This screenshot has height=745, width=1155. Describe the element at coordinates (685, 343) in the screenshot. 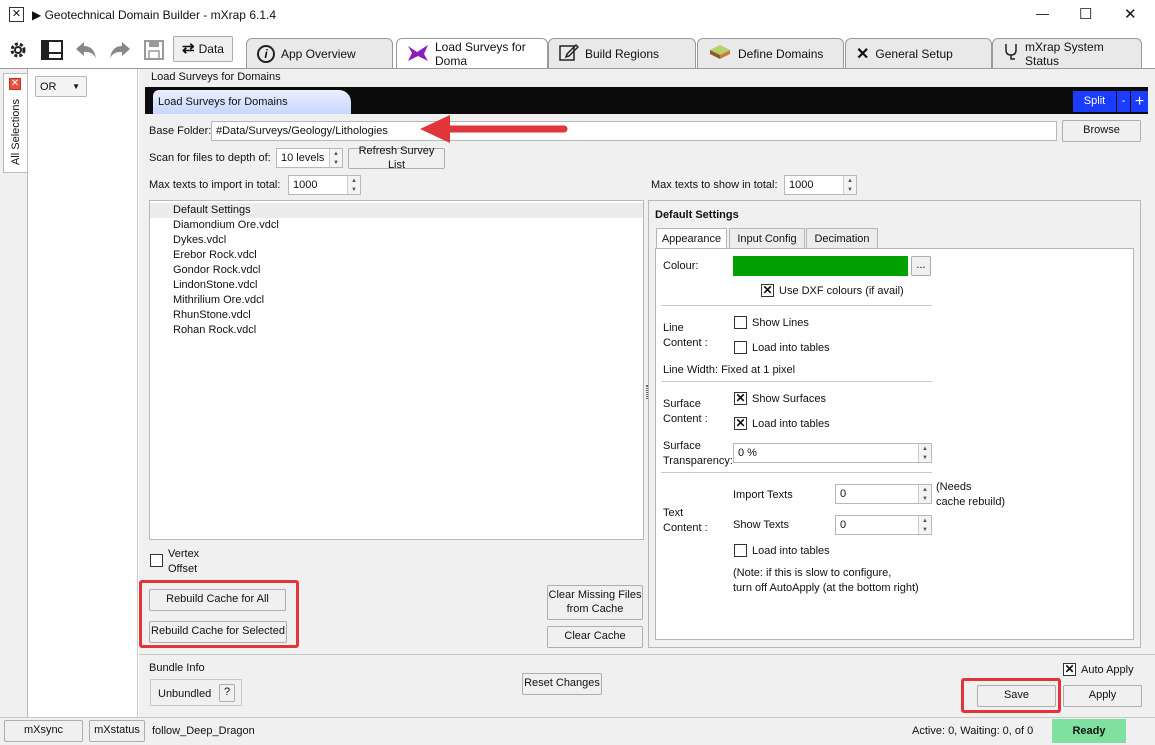

I see `line-content-label-2: Content :` at that location.